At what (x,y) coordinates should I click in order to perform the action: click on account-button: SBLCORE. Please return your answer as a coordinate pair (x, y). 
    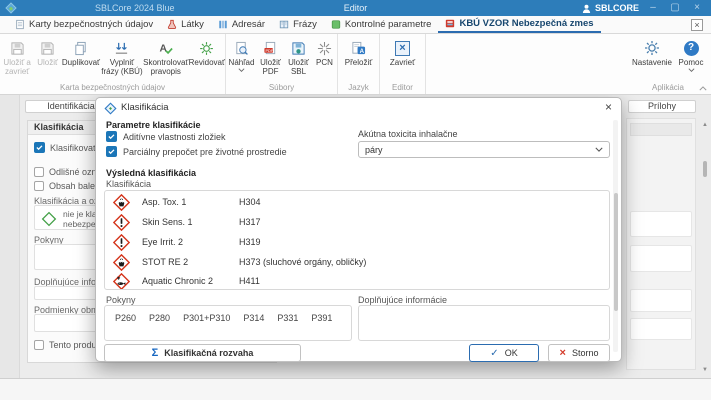
    Looking at the image, I should click on (610, 8).